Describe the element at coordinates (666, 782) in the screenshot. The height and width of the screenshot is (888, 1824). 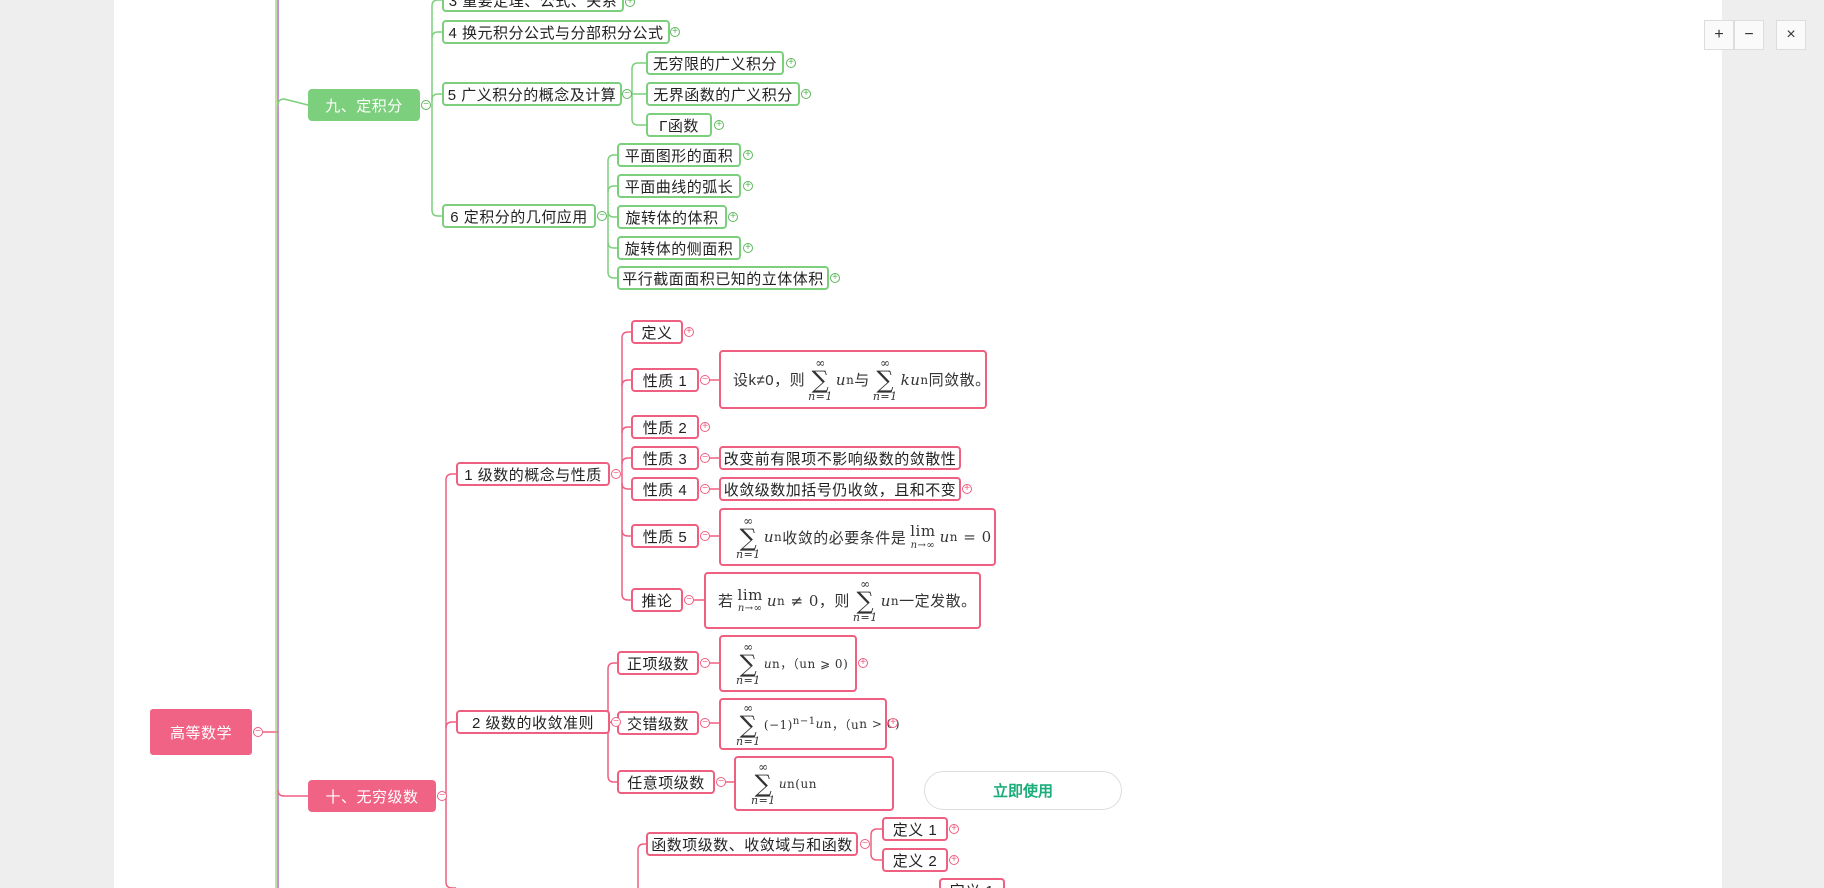
I see `node-arbitrary-series: 任意项级数` at that location.